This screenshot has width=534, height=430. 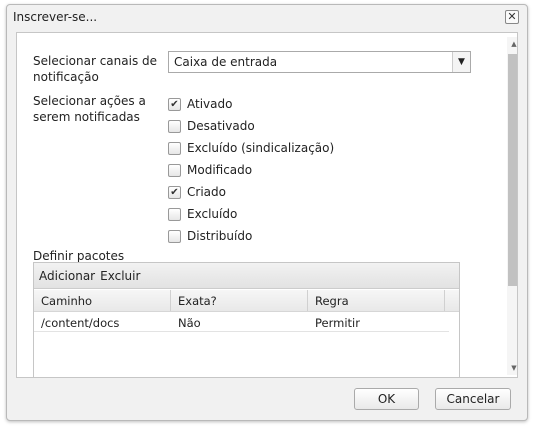 I want to click on action-checkbox-0: ✔ Ativado, so click(x=200, y=104).